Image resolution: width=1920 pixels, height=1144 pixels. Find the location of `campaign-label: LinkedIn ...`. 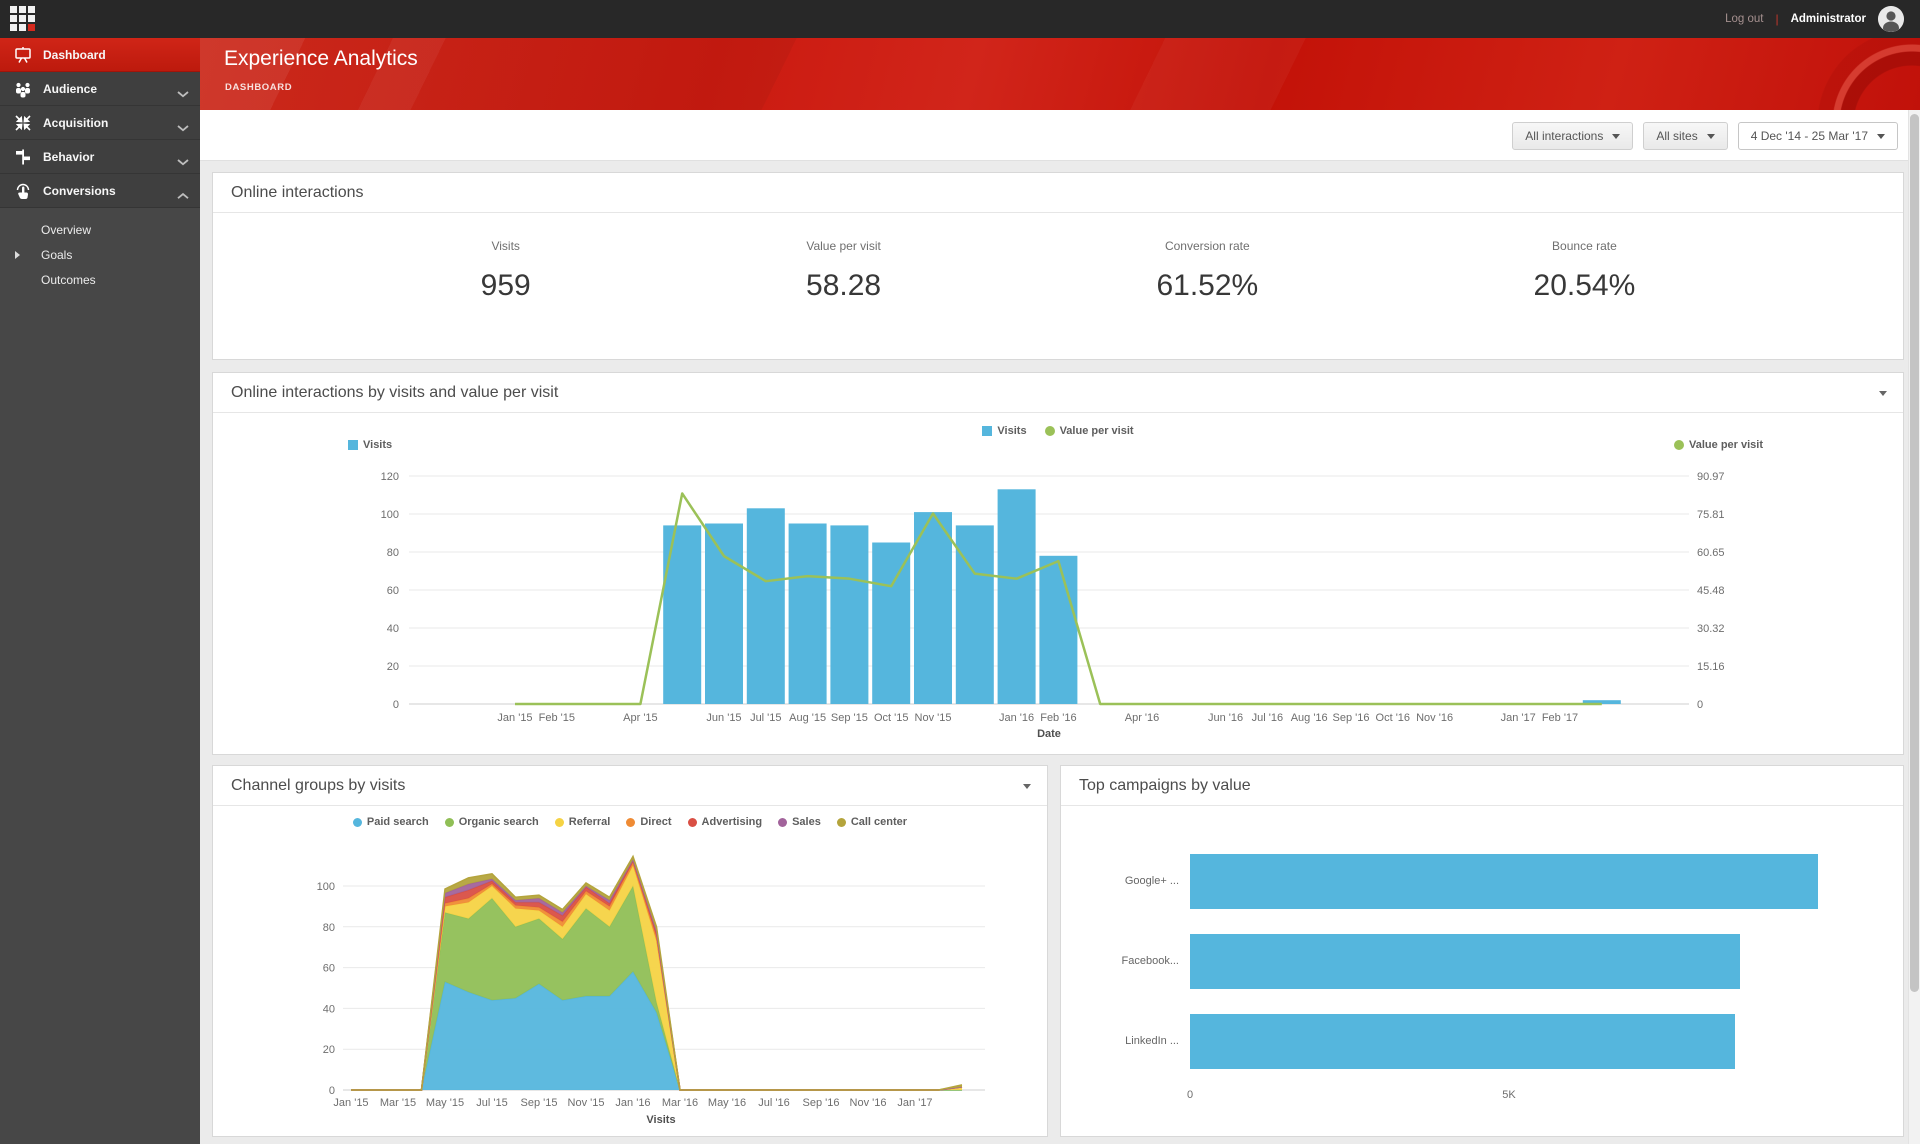

campaign-label: LinkedIn ... is located at coordinates (1152, 1041).